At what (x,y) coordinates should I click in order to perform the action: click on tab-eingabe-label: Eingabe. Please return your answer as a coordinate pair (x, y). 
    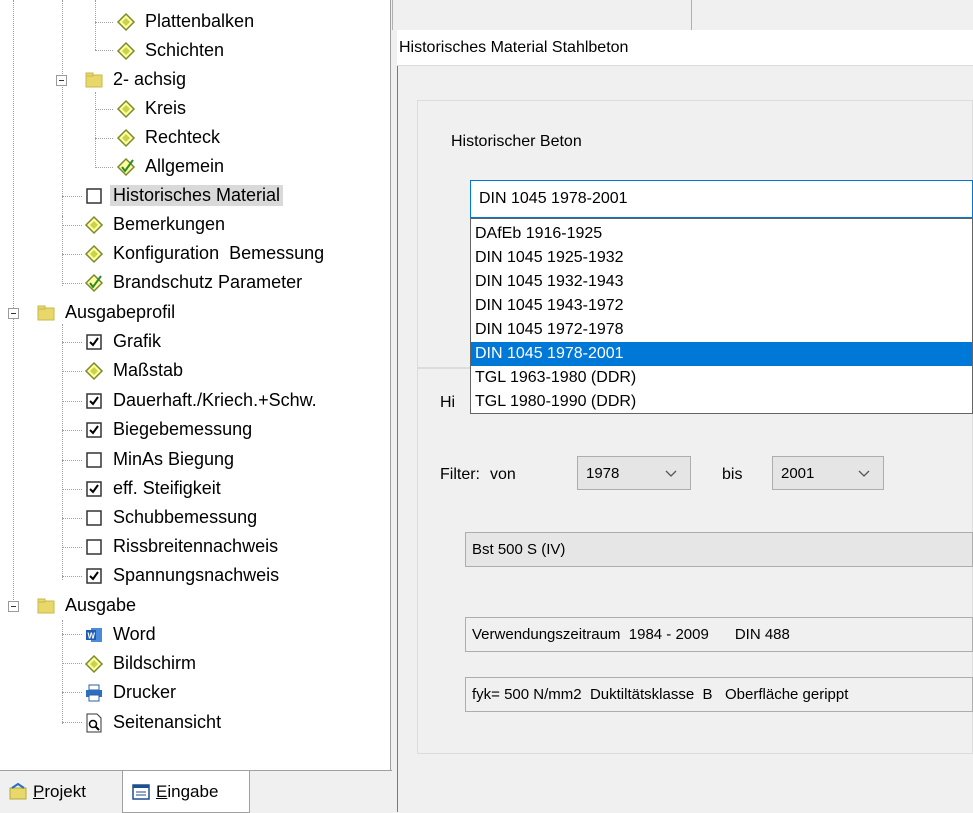
    Looking at the image, I should click on (187, 791).